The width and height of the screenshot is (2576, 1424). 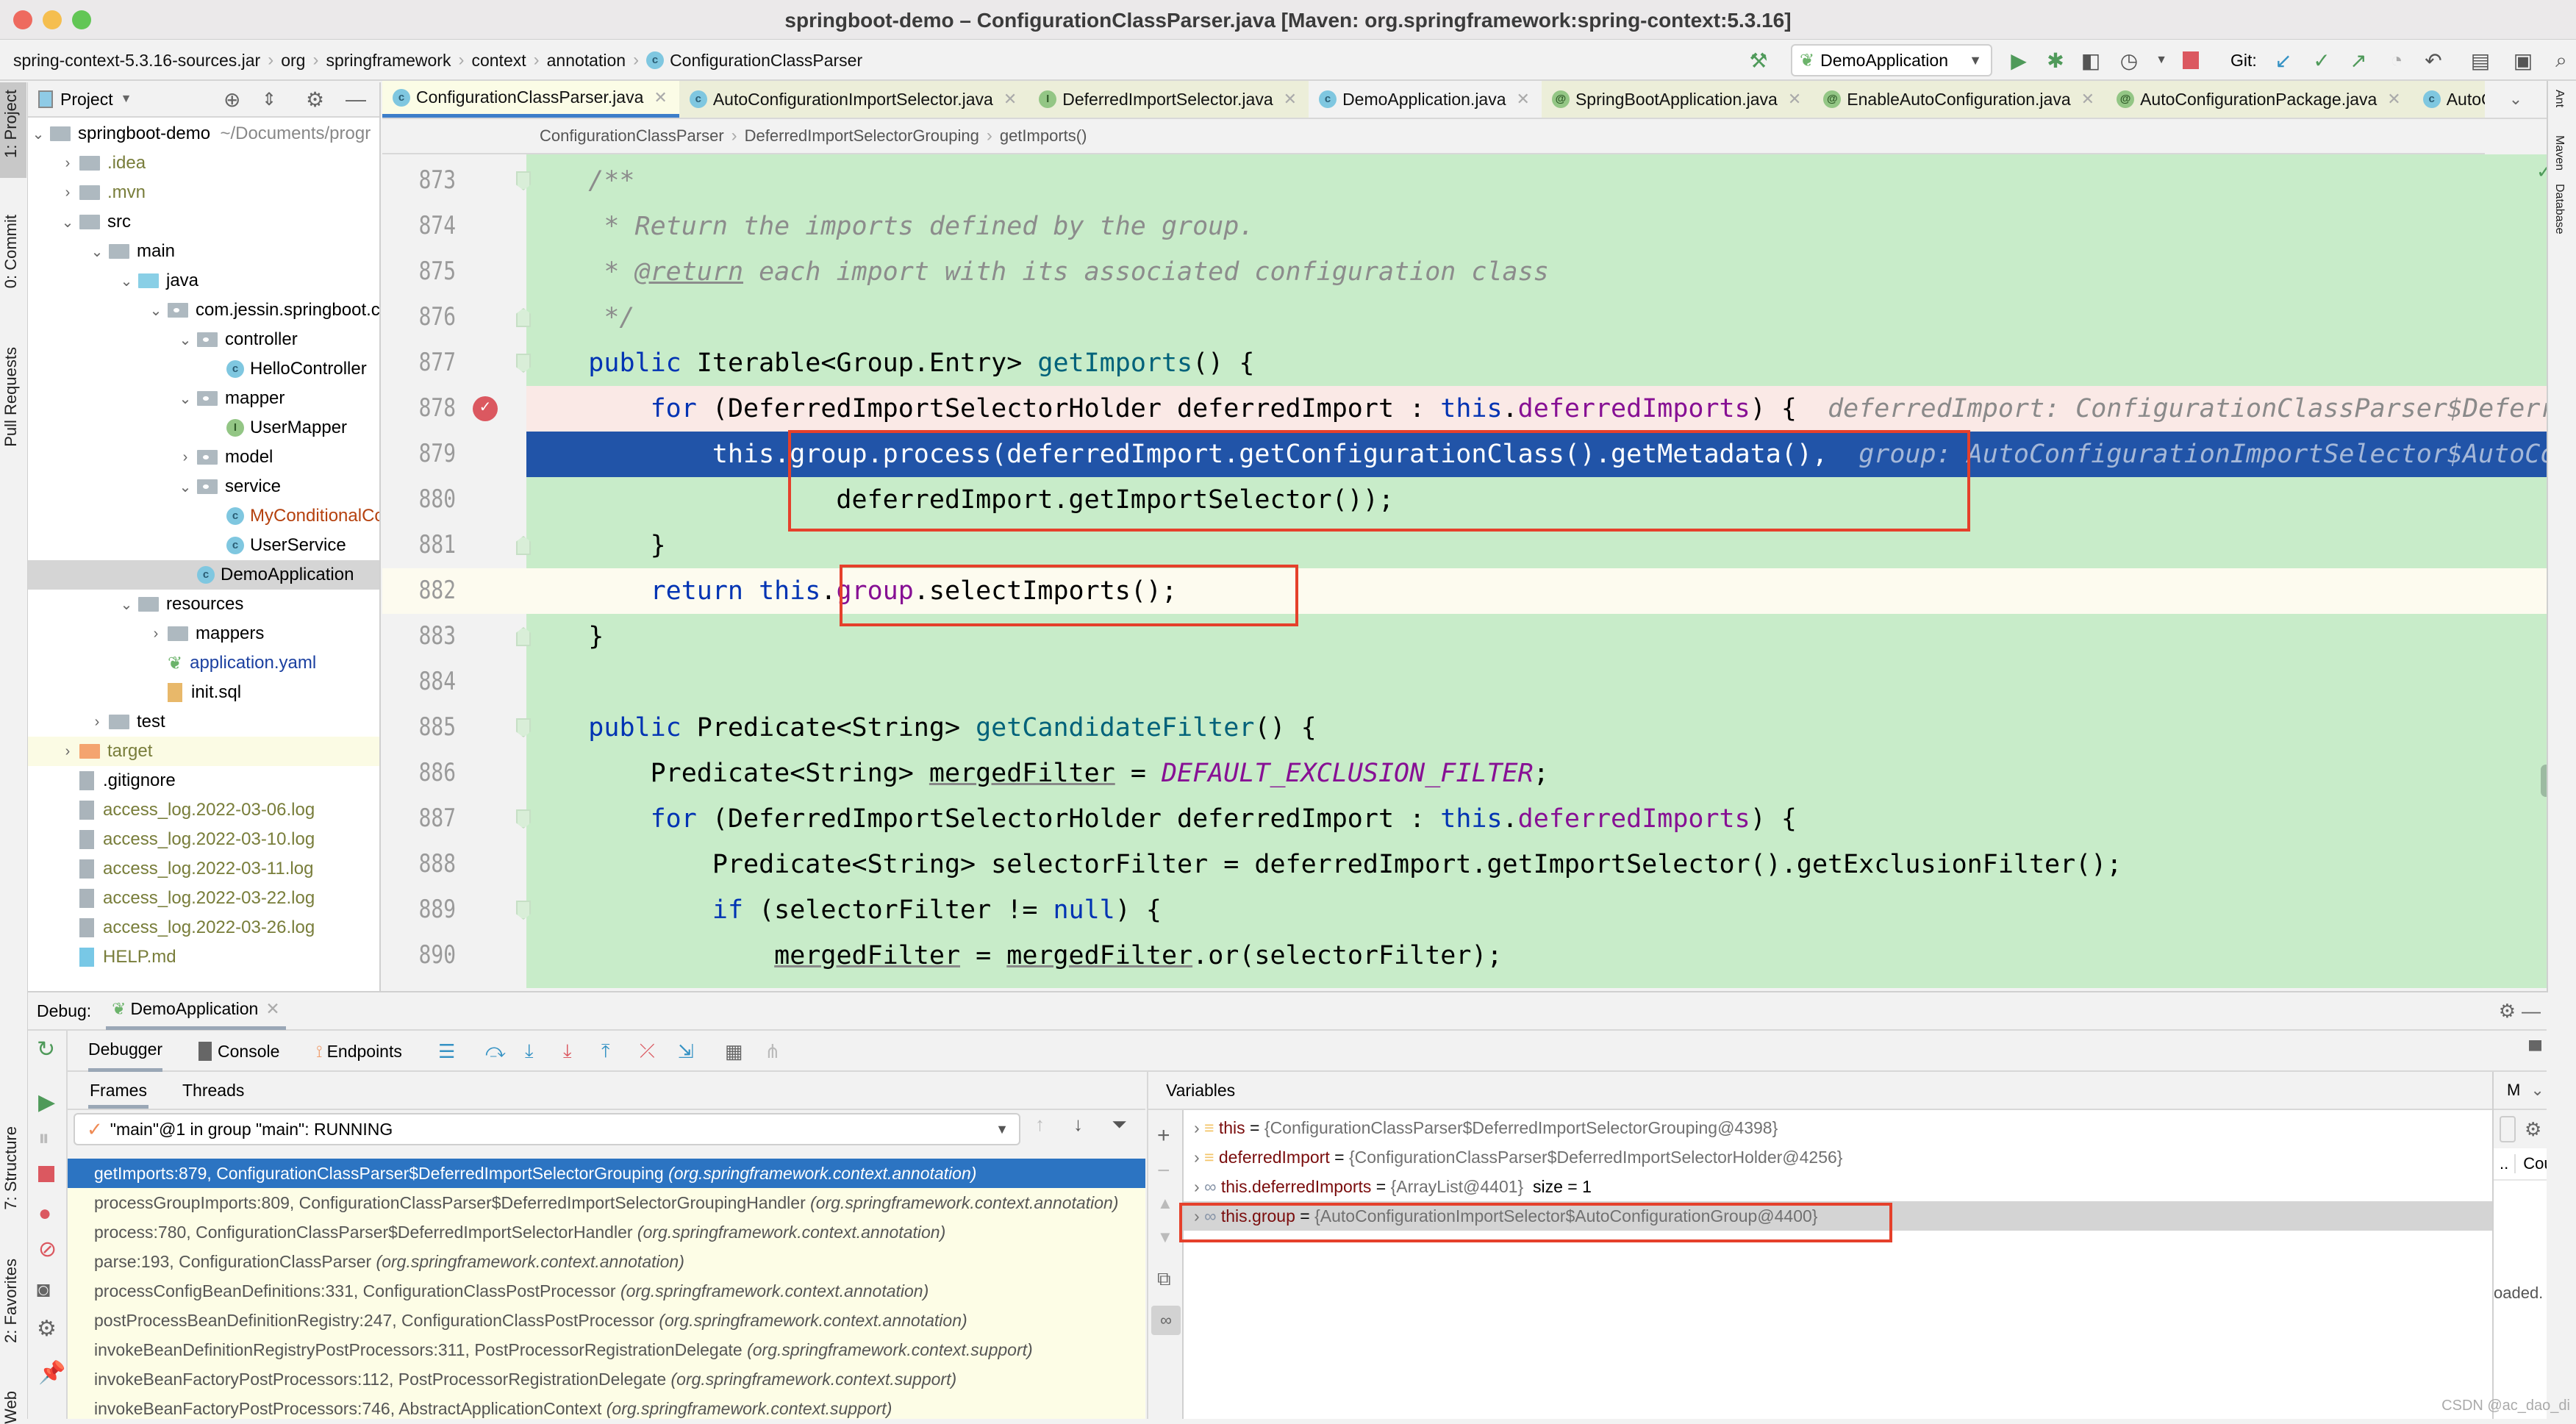 I want to click on tree-item: › .mvn, so click(x=203, y=192).